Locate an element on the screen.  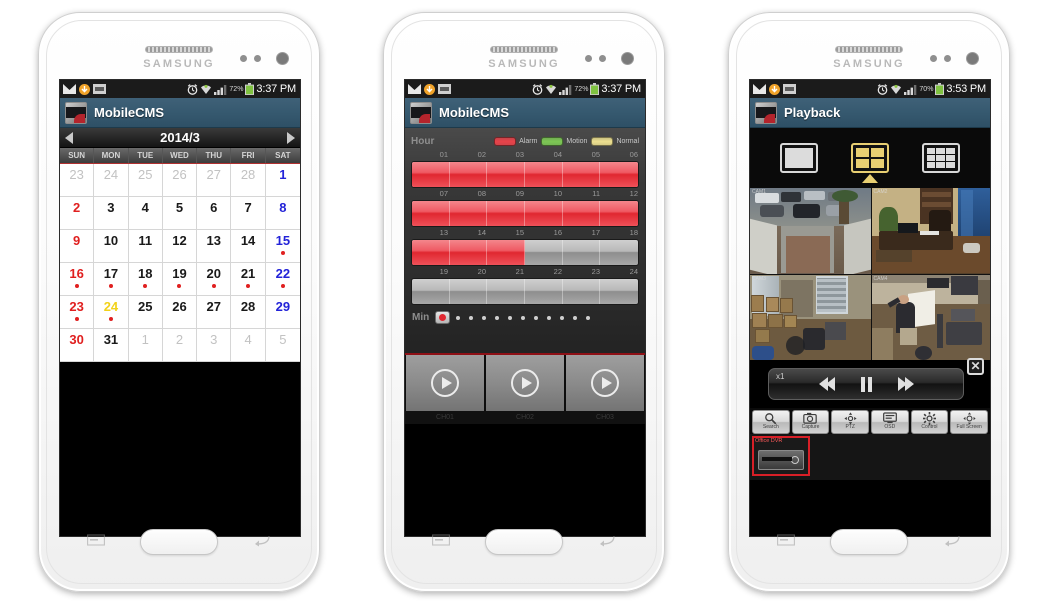
toolbar-button-osd: OSD is located at coordinates (890, 422).